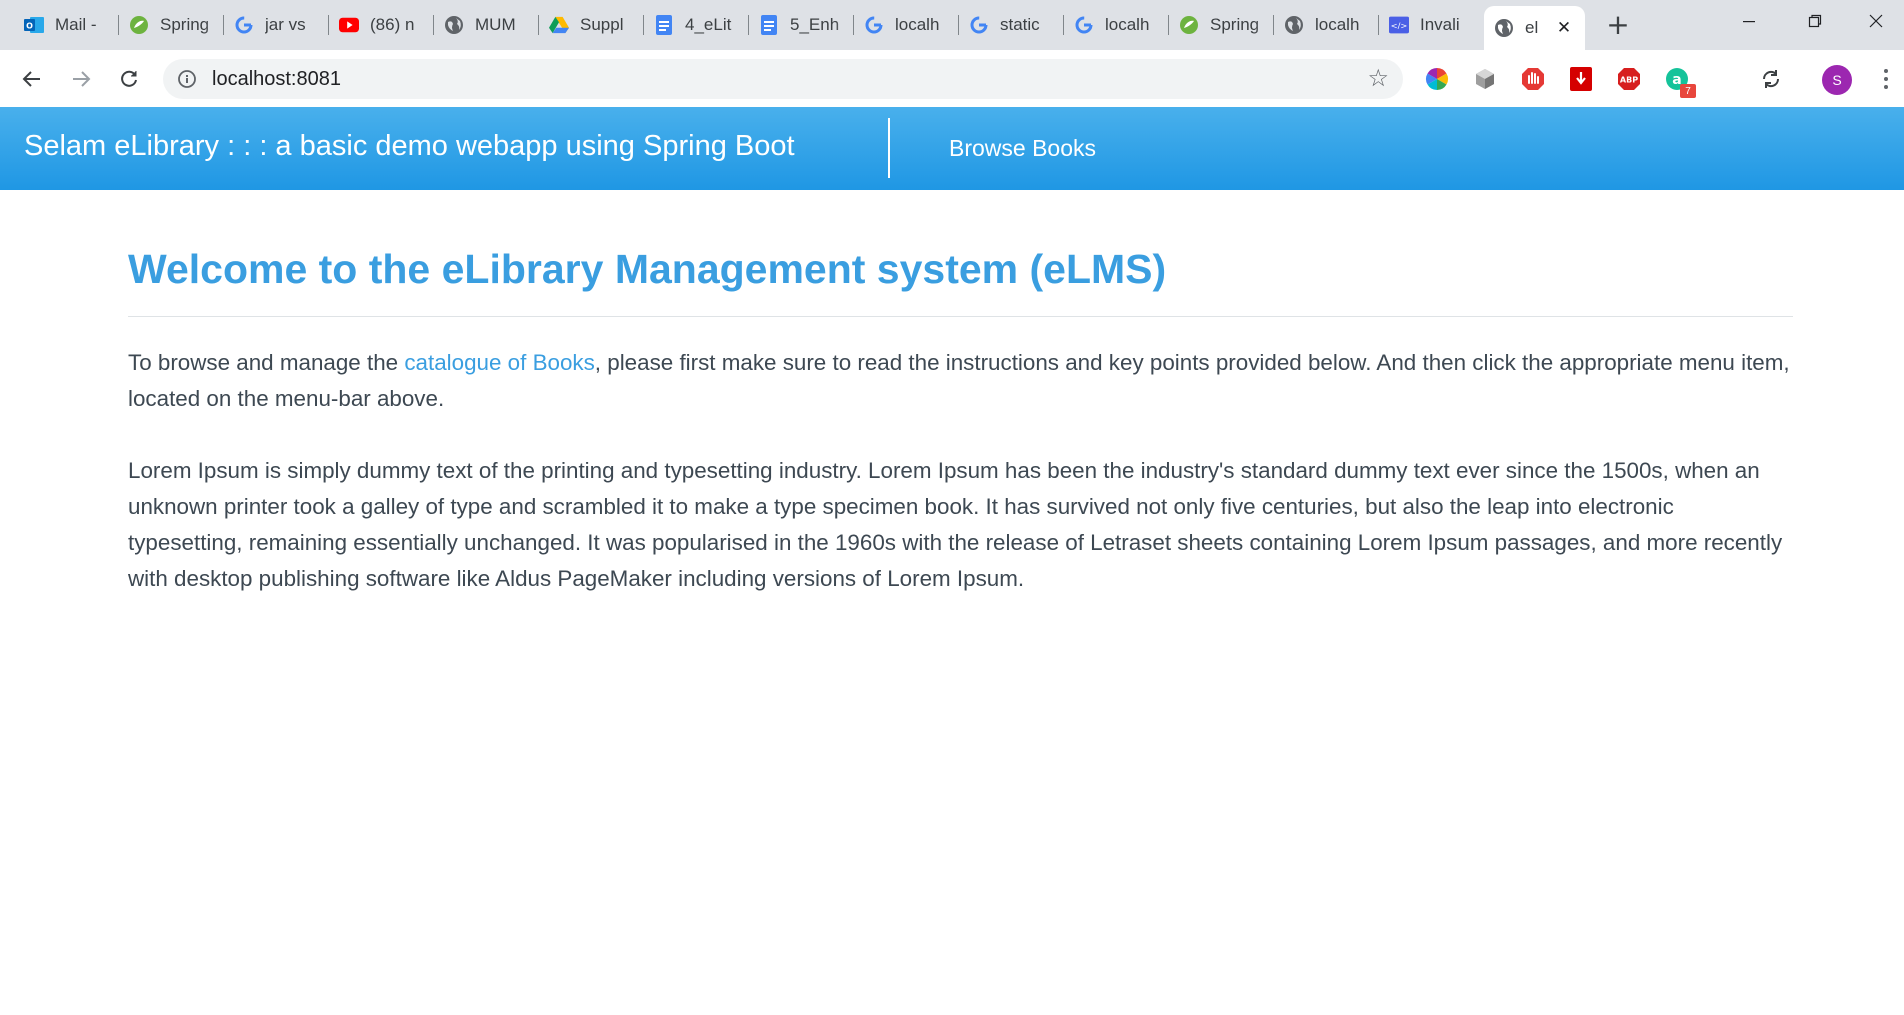 Image resolution: width=1904 pixels, height=1015 pixels. I want to click on restore-window-button, so click(1815, 21).